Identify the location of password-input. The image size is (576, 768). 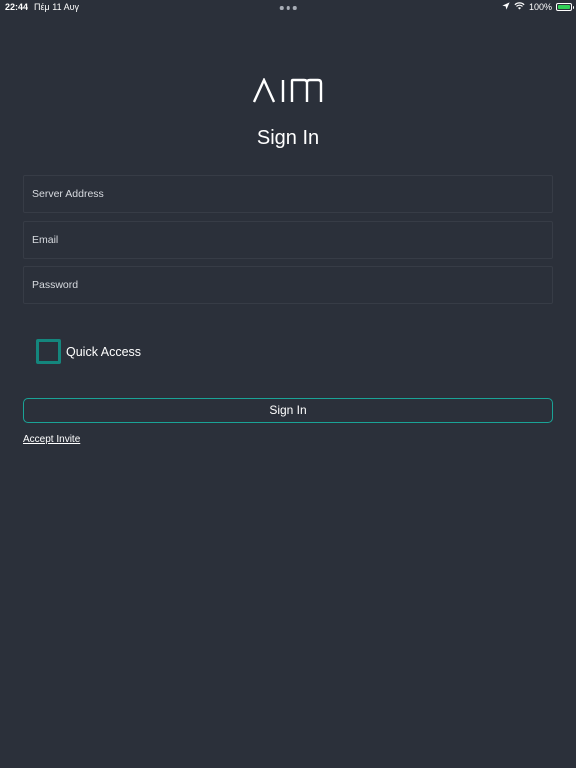
(288, 285).